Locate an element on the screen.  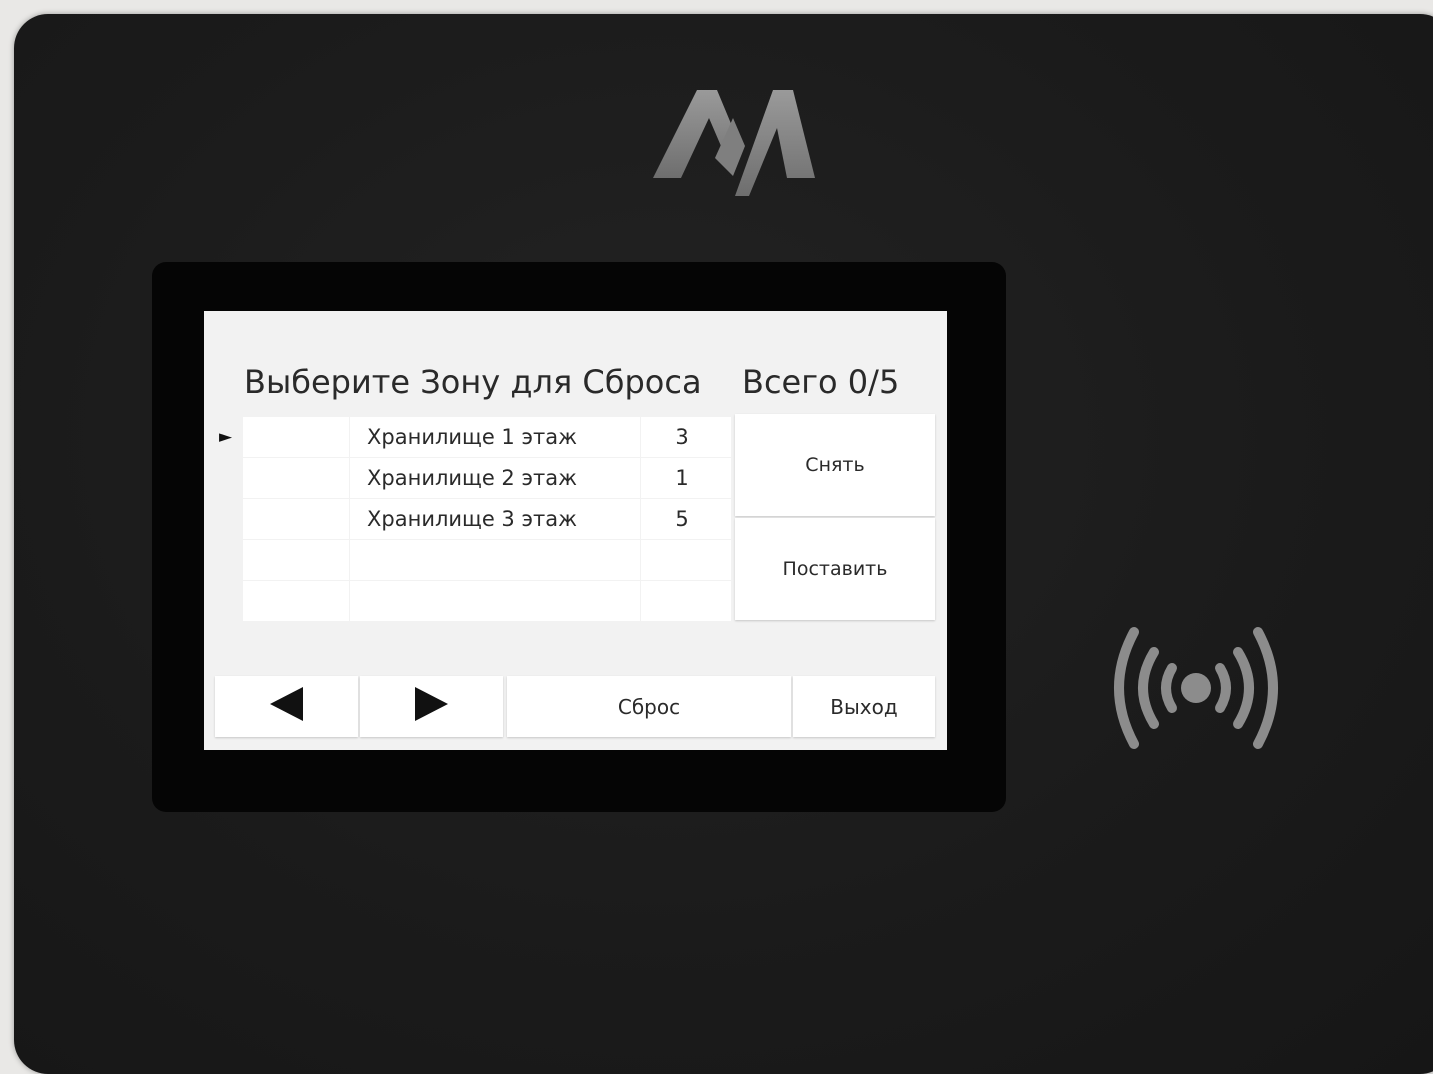
arrow-right-icon is located at coordinates (431, 704).